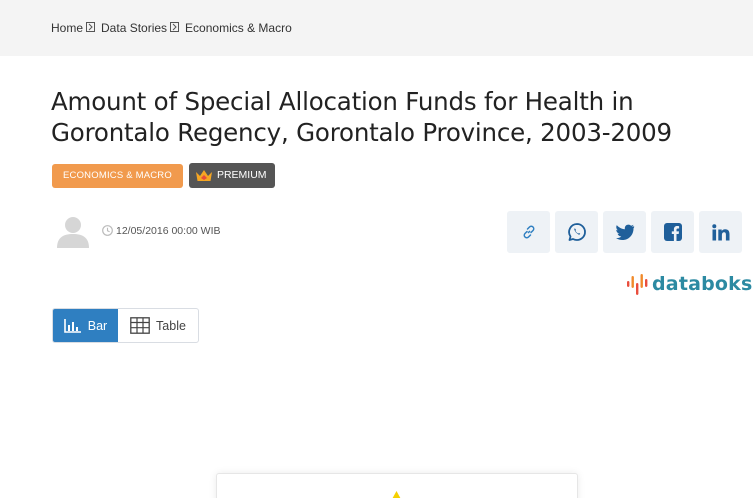 This screenshot has width=753, height=498. What do you see at coordinates (637, 284) in the screenshot?
I see `databoks-logo-mark-icon` at bounding box center [637, 284].